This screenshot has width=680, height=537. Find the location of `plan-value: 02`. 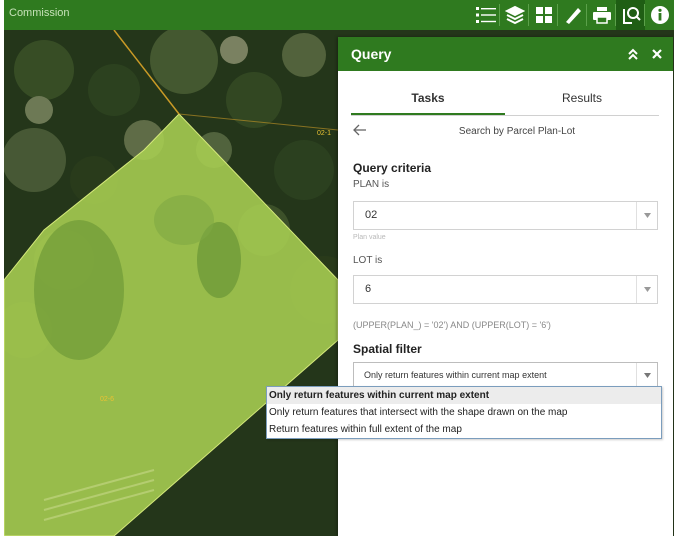

plan-value: 02 is located at coordinates (371, 215).